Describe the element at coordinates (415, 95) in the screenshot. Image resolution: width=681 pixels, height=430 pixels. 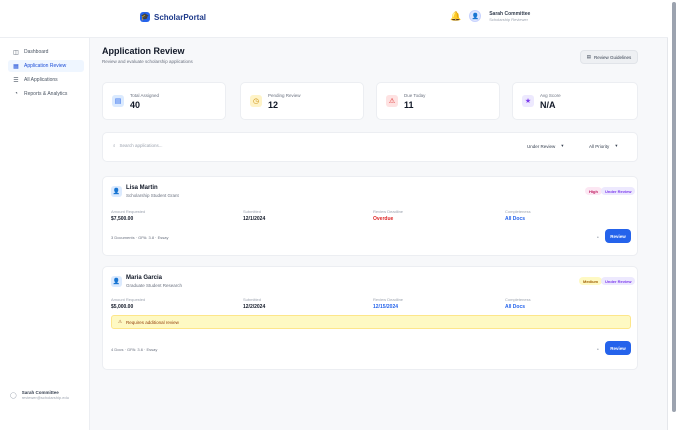
I see `stat-label: Due Today` at that location.